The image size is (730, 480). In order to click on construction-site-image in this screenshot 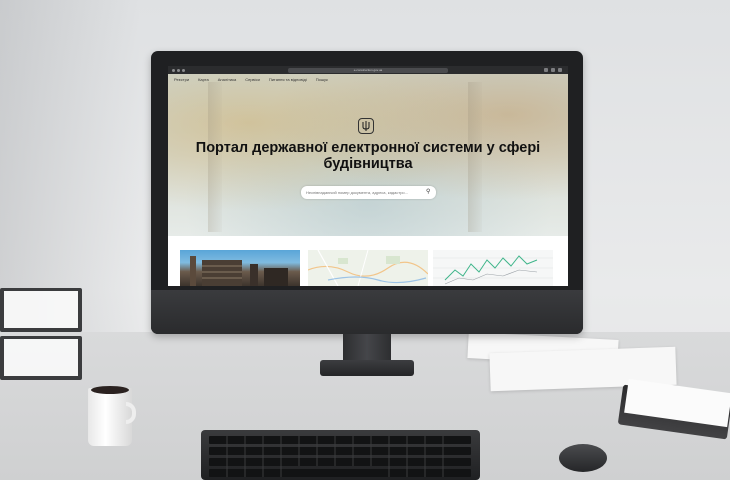, I will do `click(239, 271)`.